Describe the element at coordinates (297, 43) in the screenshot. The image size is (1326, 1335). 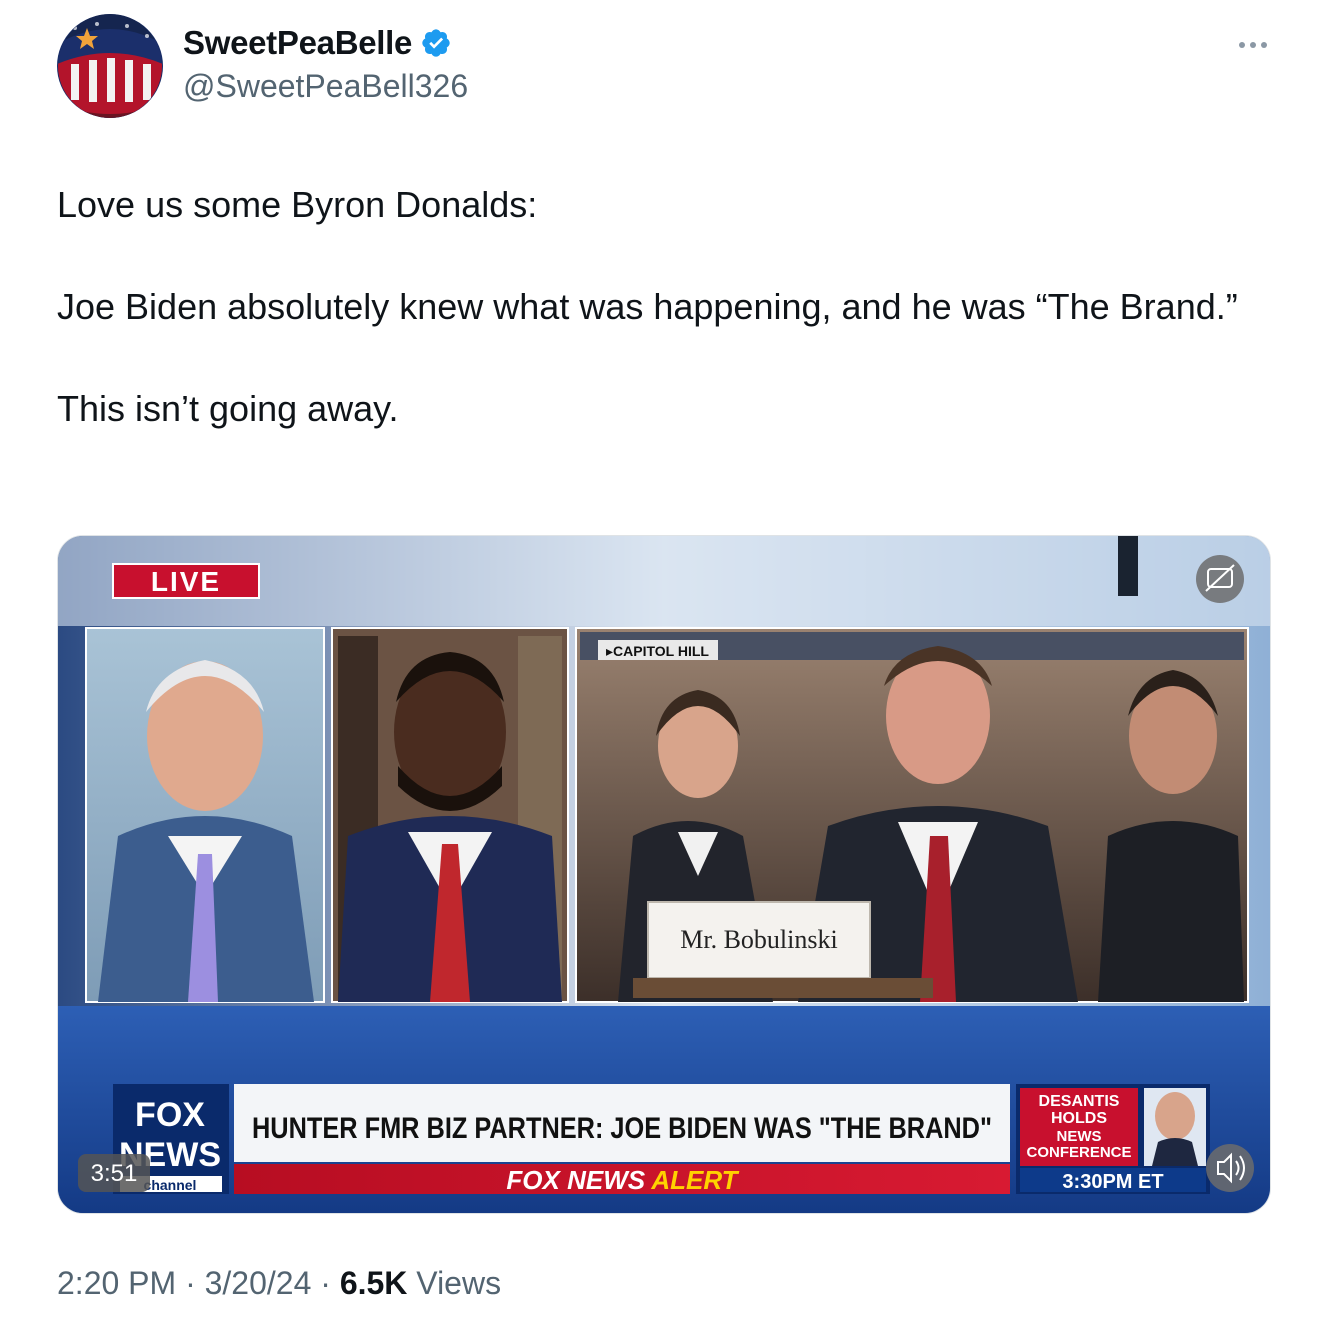
I see `author-display-name: SweetPeaBelle` at that location.